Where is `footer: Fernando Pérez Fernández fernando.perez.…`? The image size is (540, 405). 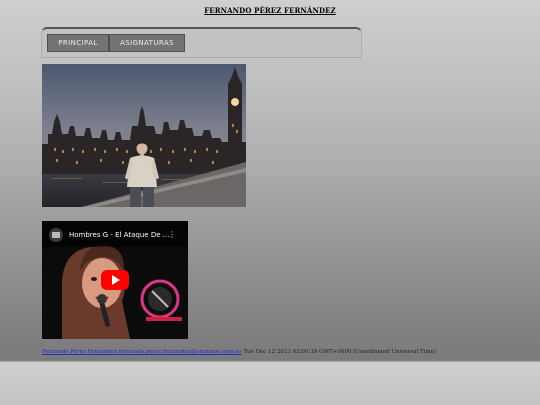
footer: Fernando Pérez Fernández fernando.perez.… is located at coordinates (239, 352).